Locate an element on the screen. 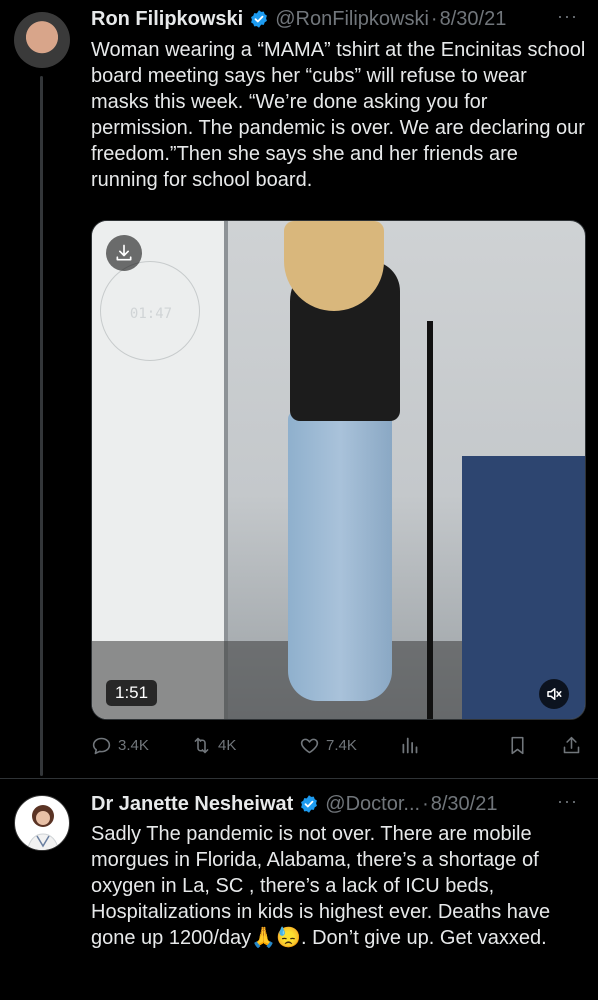 The image size is (598, 1000). author-handle: @RonFilipkowski is located at coordinates (352, 19).